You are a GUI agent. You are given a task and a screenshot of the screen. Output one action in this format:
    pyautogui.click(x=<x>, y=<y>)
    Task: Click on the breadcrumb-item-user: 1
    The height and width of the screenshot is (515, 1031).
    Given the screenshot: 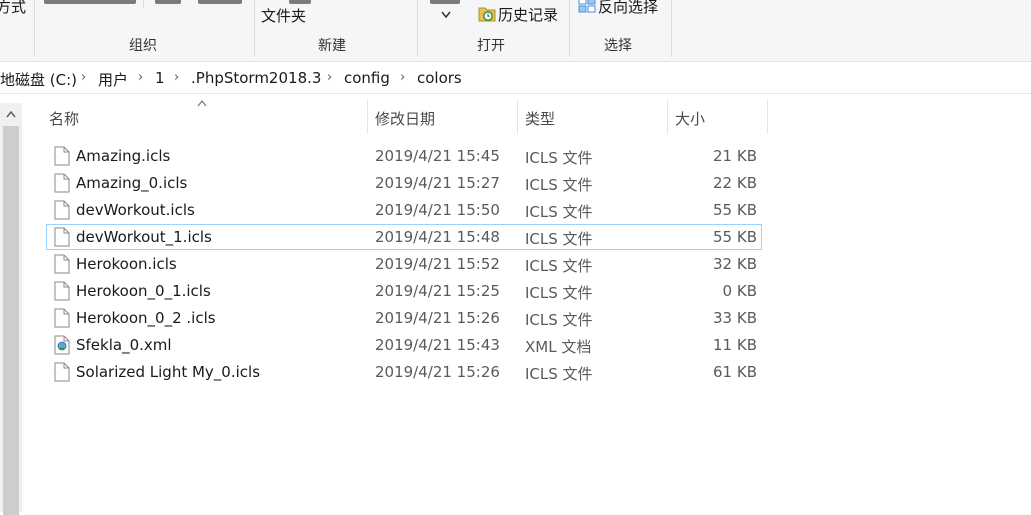 What is the action you would take?
    pyautogui.click(x=160, y=78)
    